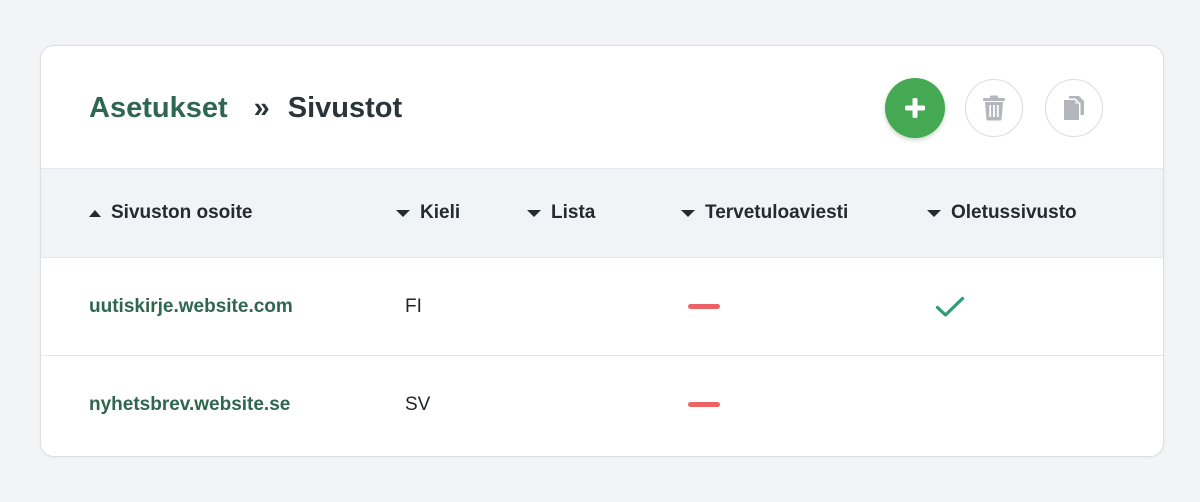 The height and width of the screenshot is (502, 1200). I want to click on language-cell: SV, so click(418, 404).